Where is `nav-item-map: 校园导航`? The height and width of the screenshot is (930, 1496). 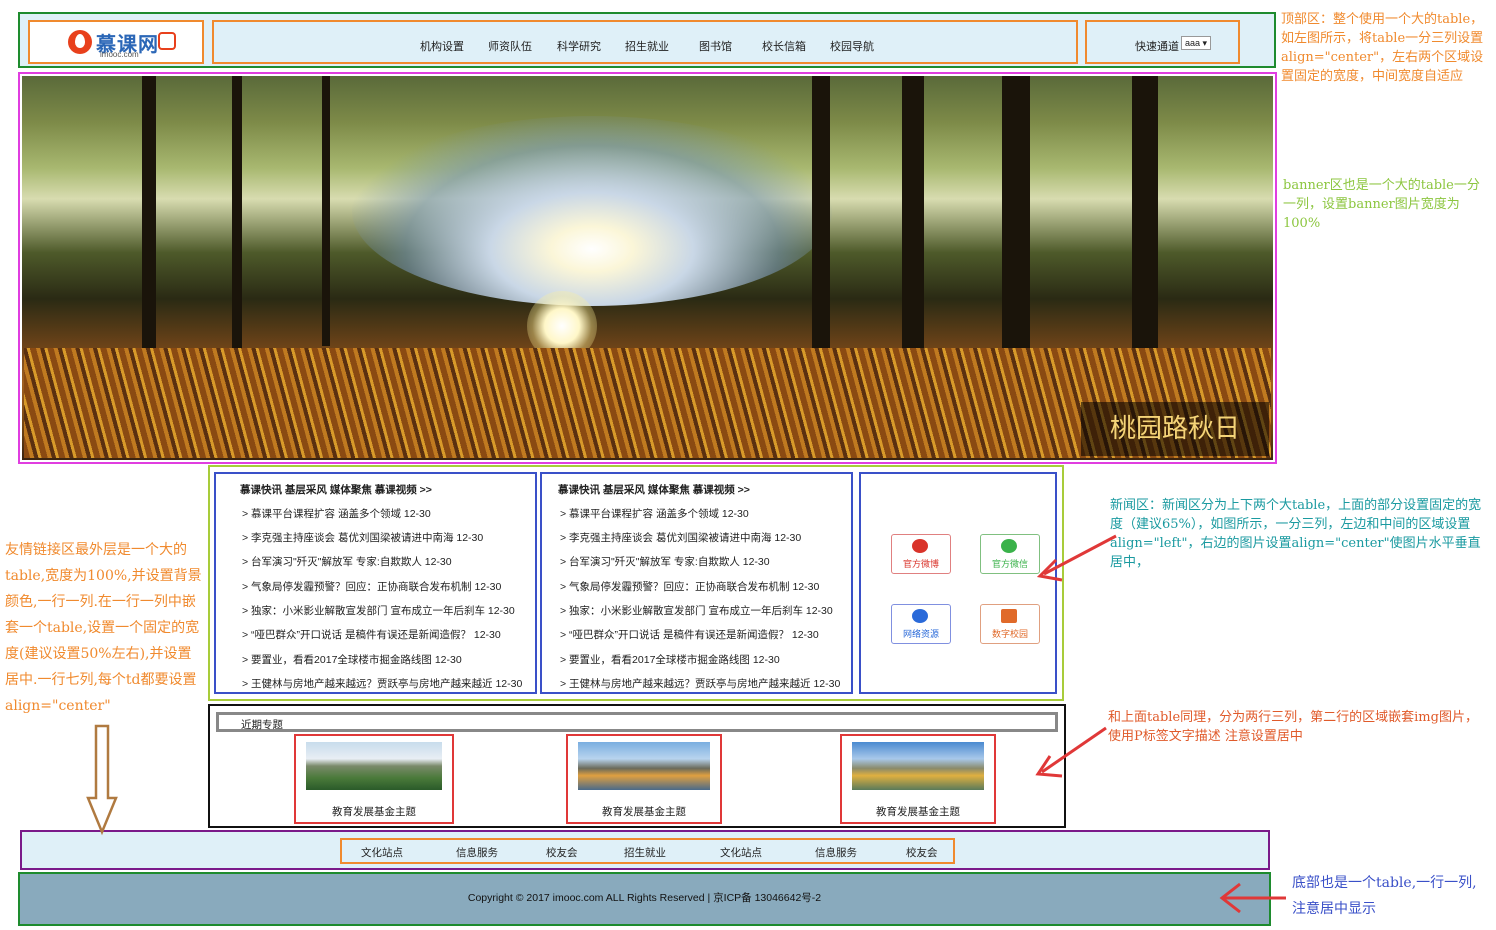 nav-item-map: 校园导航 is located at coordinates (852, 46).